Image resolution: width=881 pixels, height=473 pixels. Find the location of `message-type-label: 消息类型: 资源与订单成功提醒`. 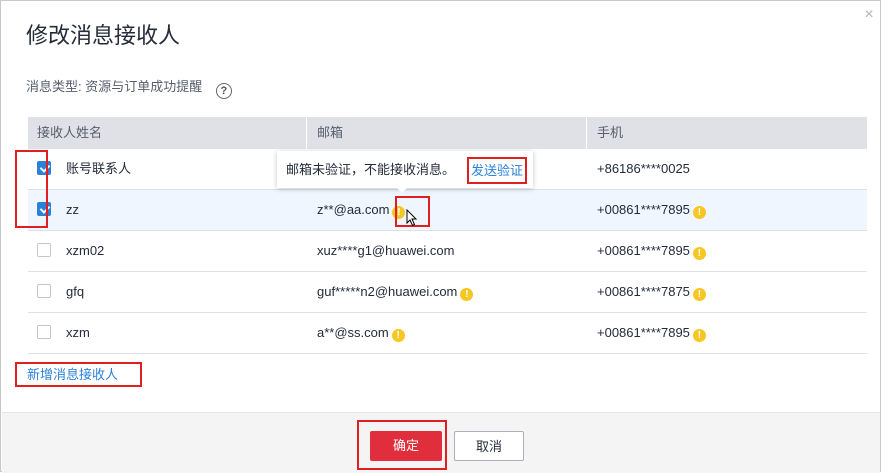

message-type-label: 消息类型: 资源与订单成功提醒 is located at coordinates (114, 86).